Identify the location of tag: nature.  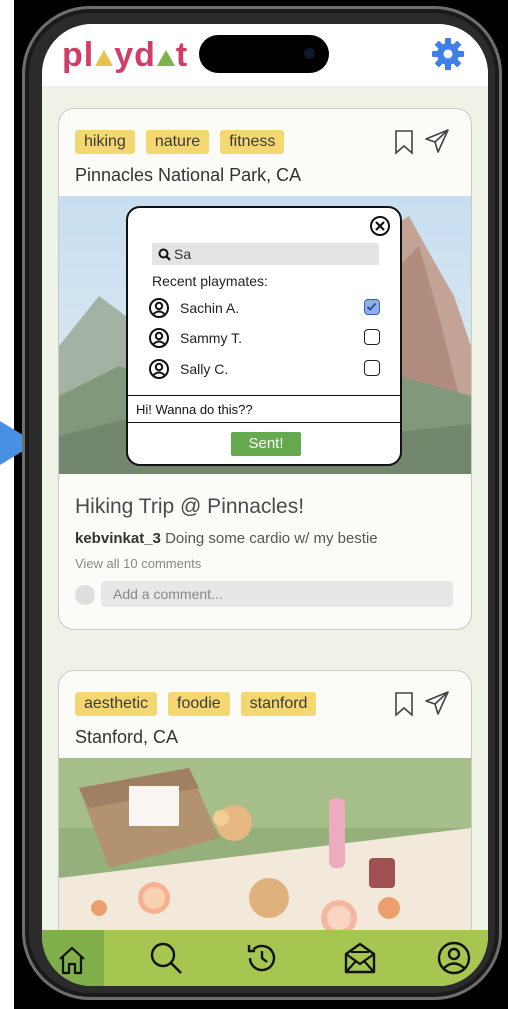
(177, 142).